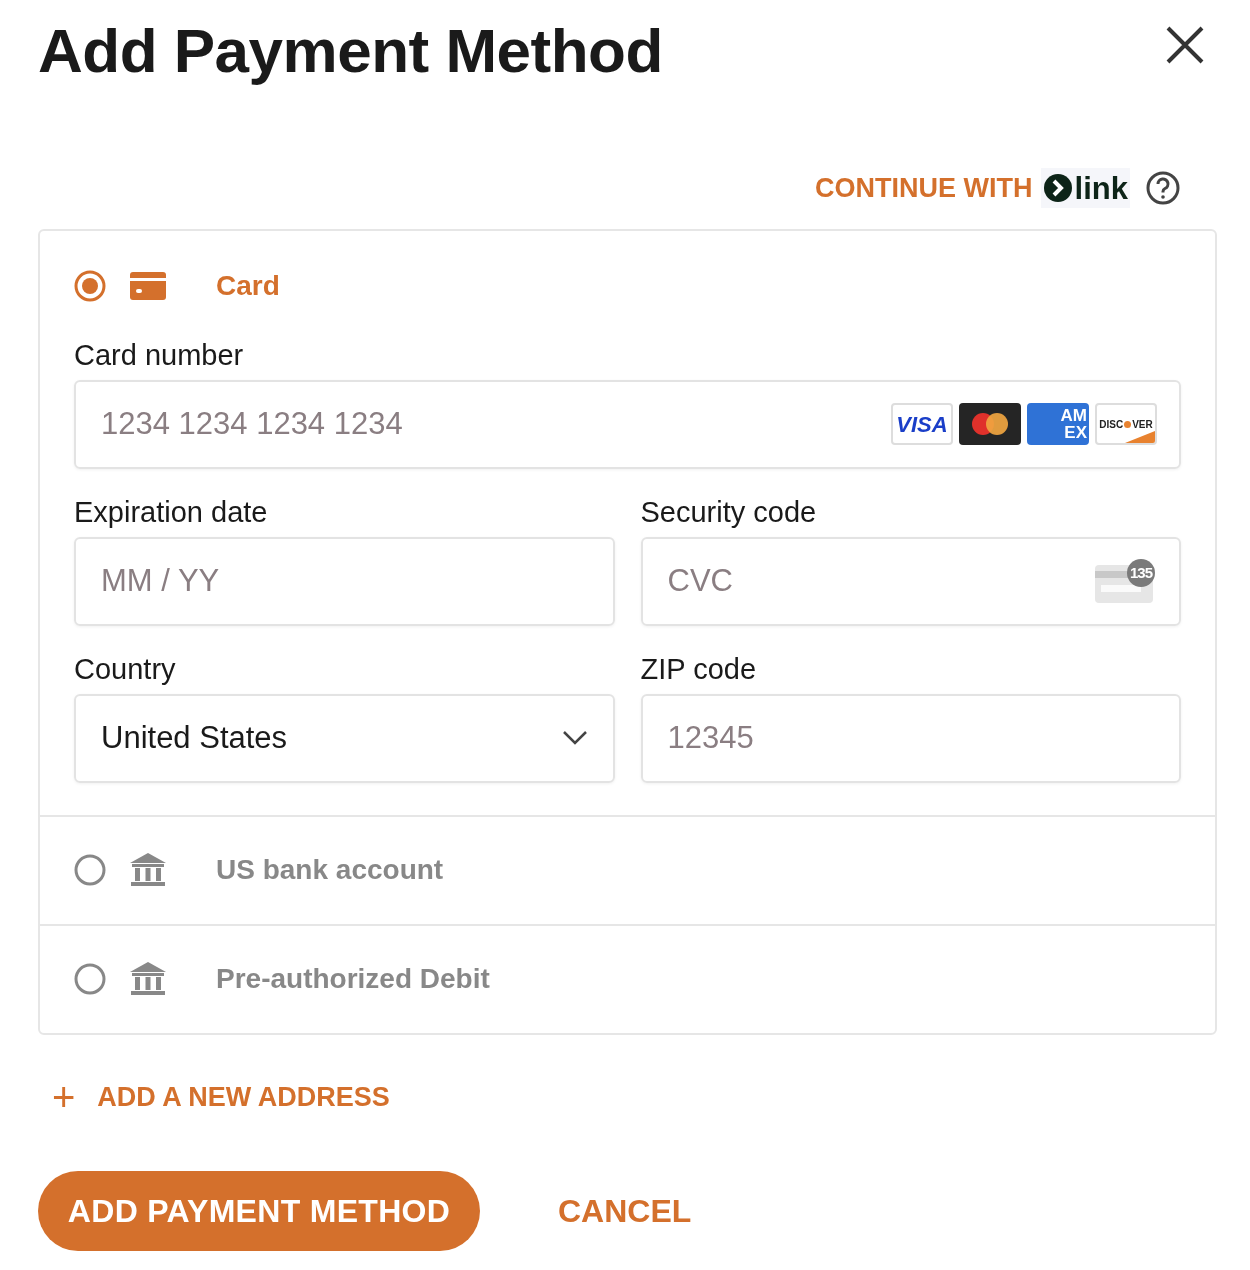  What do you see at coordinates (574, 738) in the screenshot?
I see `chevron-down-icon` at bounding box center [574, 738].